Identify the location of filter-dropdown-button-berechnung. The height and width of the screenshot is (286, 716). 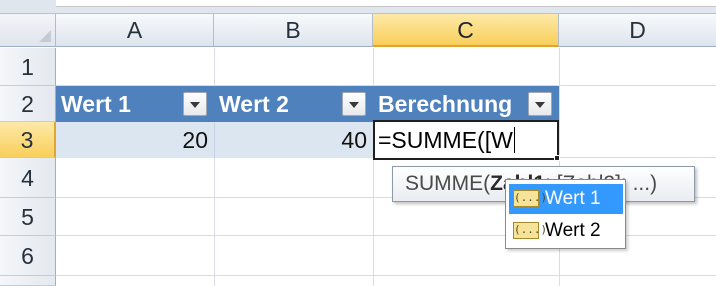
(540, 104).